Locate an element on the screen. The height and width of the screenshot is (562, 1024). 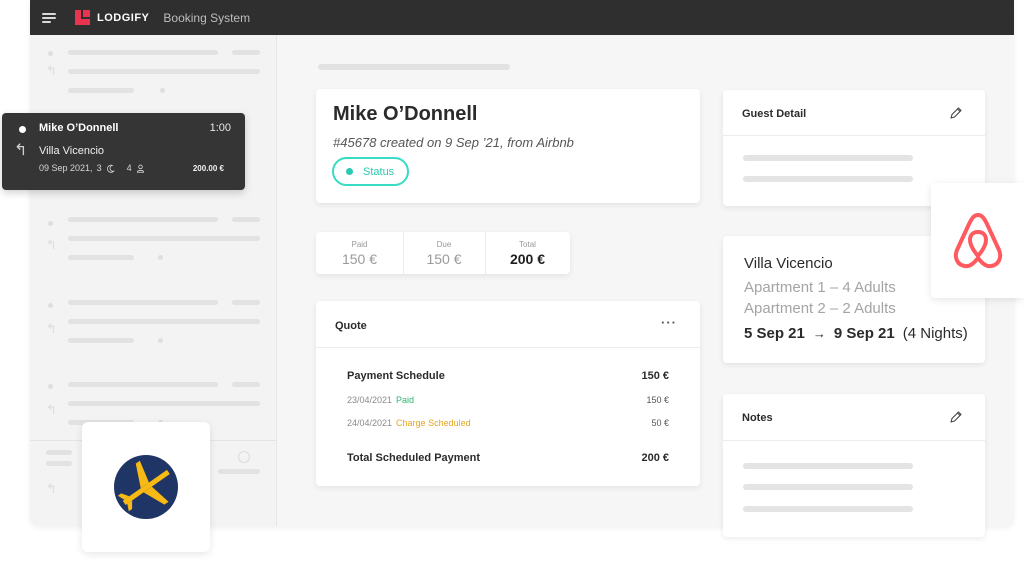
total-cell: Total 200 € is located at coordinates (527, 253).